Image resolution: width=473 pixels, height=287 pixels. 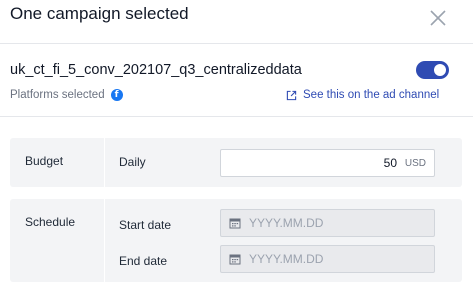 I want to click on budget-section-label: Budget, so click(x=44, y=161).